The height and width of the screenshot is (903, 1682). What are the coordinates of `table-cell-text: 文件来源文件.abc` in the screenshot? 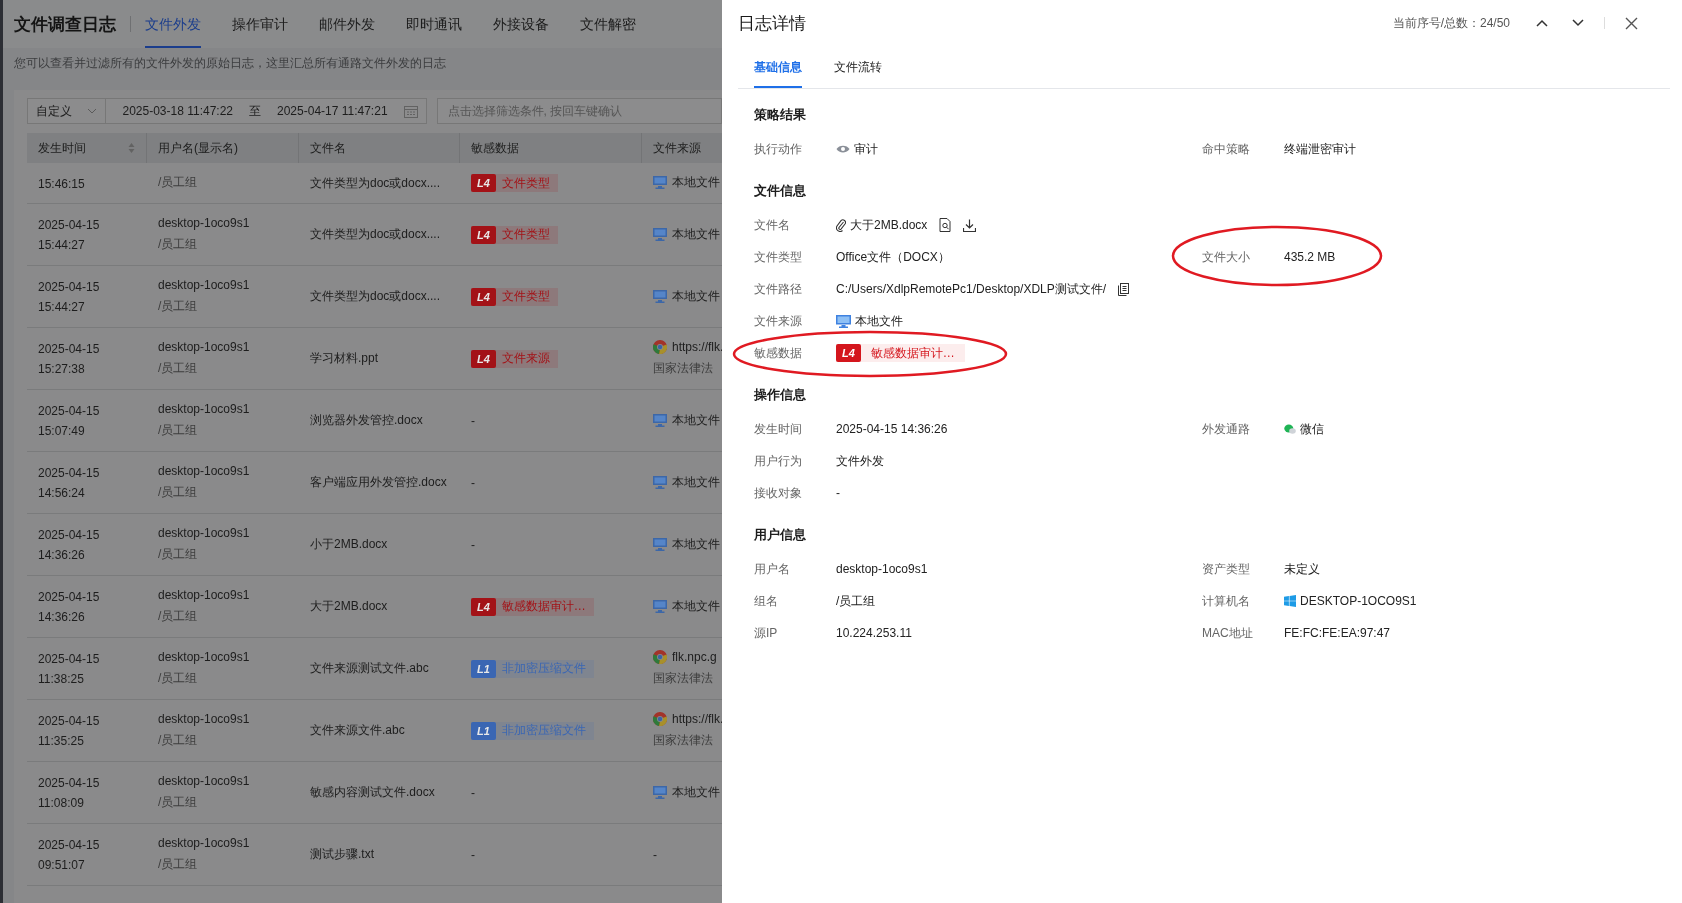 It's located at (358, 730).